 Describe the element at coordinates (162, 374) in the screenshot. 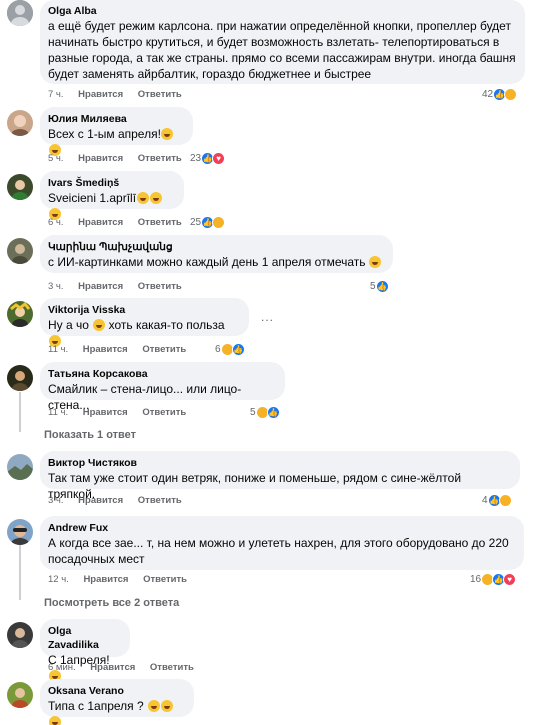

I see `comment-author: Татьяна Корсакова` at that location.